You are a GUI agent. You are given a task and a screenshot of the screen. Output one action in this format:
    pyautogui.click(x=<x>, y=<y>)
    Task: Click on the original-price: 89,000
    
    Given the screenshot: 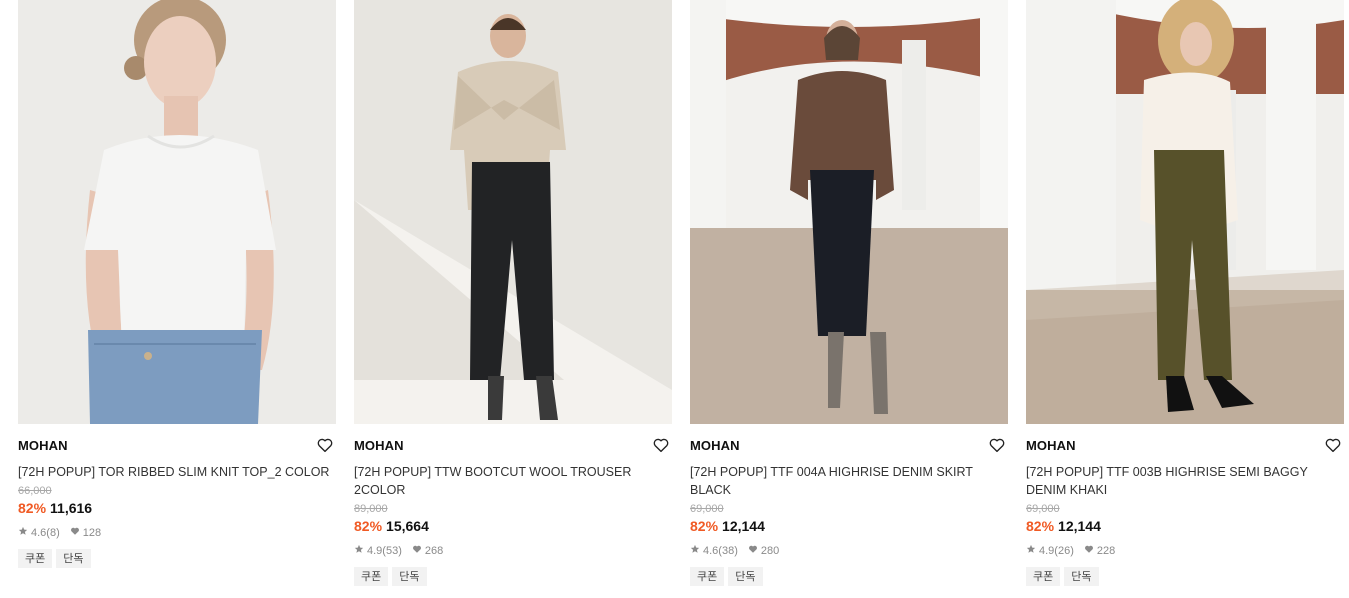 What is the action you would take?
    pyautogui.click(x=371, y=509)
    